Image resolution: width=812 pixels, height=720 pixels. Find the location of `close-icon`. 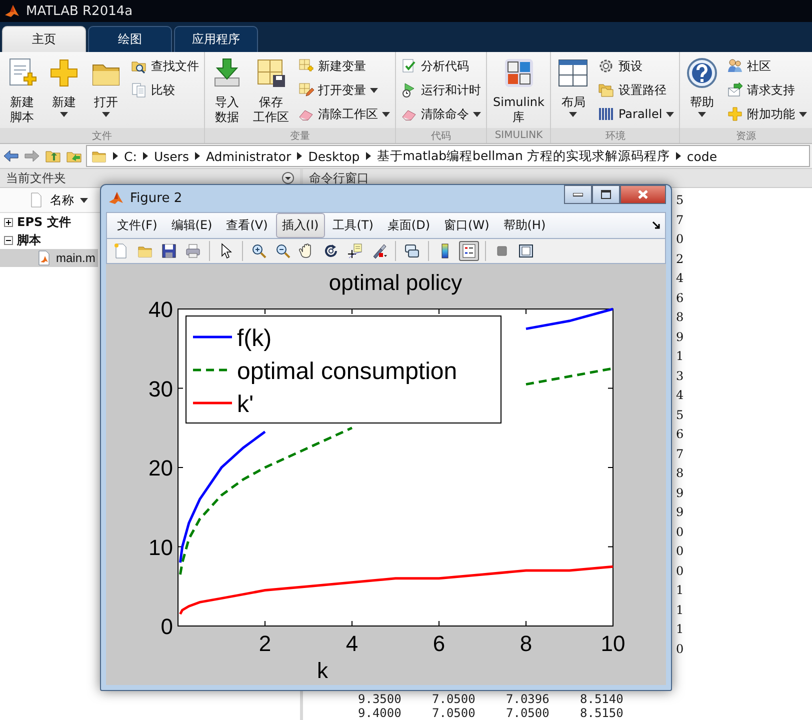

close-icon is located at coordinates (643, 194).